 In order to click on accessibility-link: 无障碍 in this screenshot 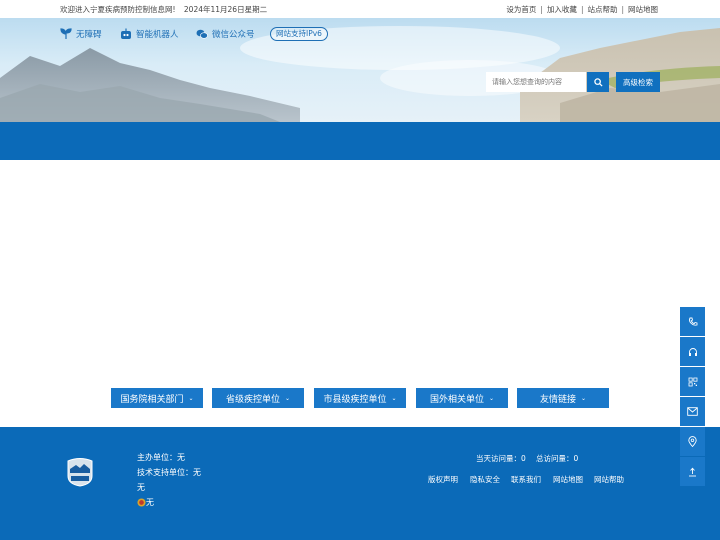, I will do `click(81, 34)`.